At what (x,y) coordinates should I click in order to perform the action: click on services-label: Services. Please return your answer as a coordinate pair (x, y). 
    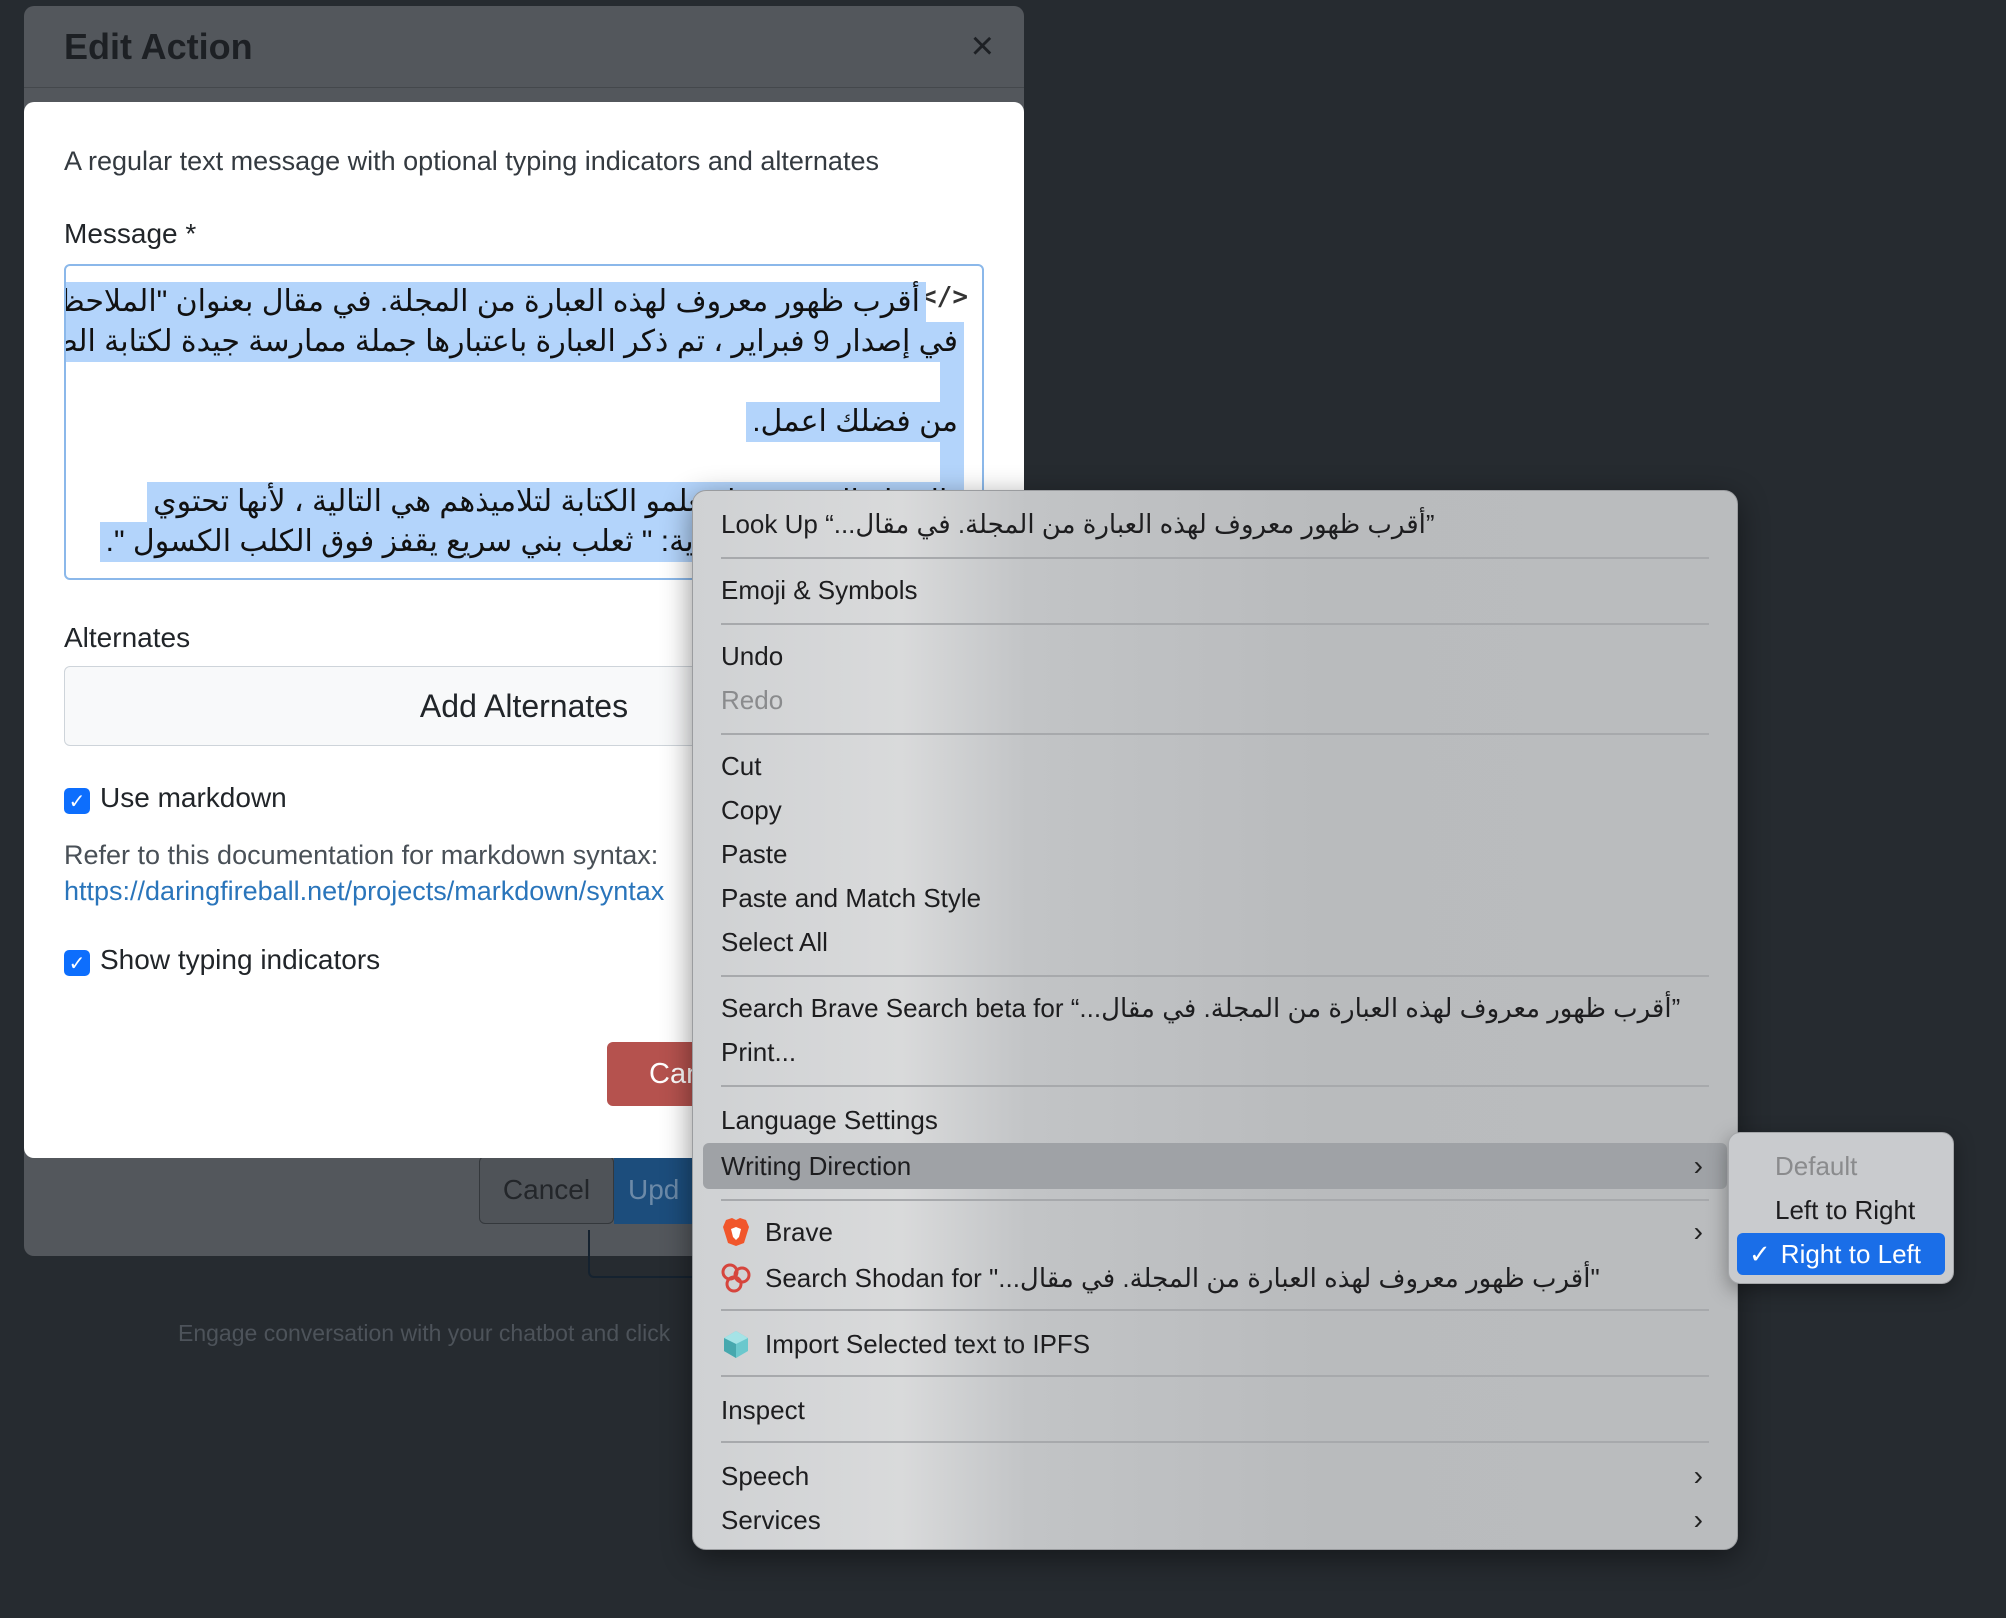
    Looking at the image, I should click on (771, 1519).